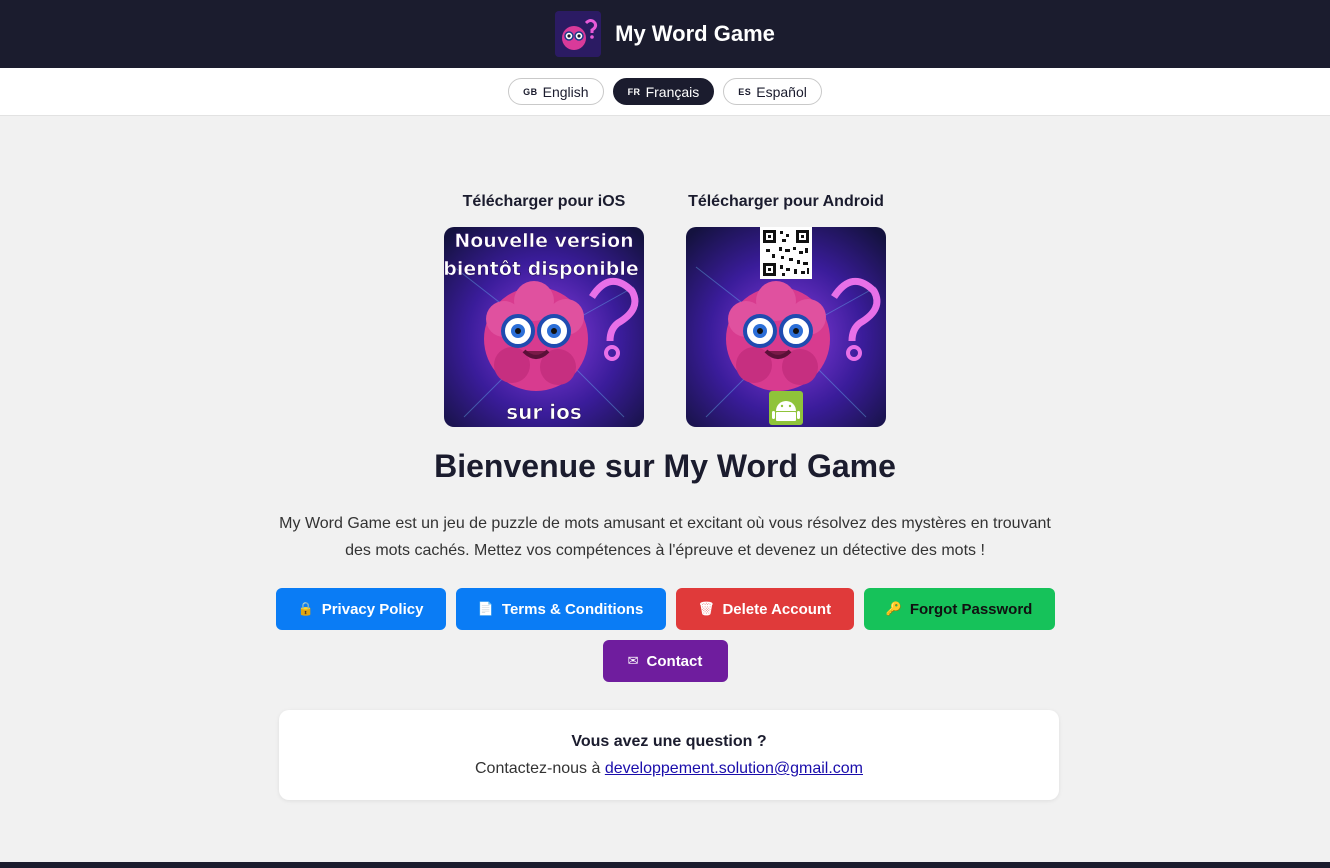  What do you see at coordinates (706, 608) in the screenshot?
I see `trash-icon: 🗑` at bounding box center [706, 608].